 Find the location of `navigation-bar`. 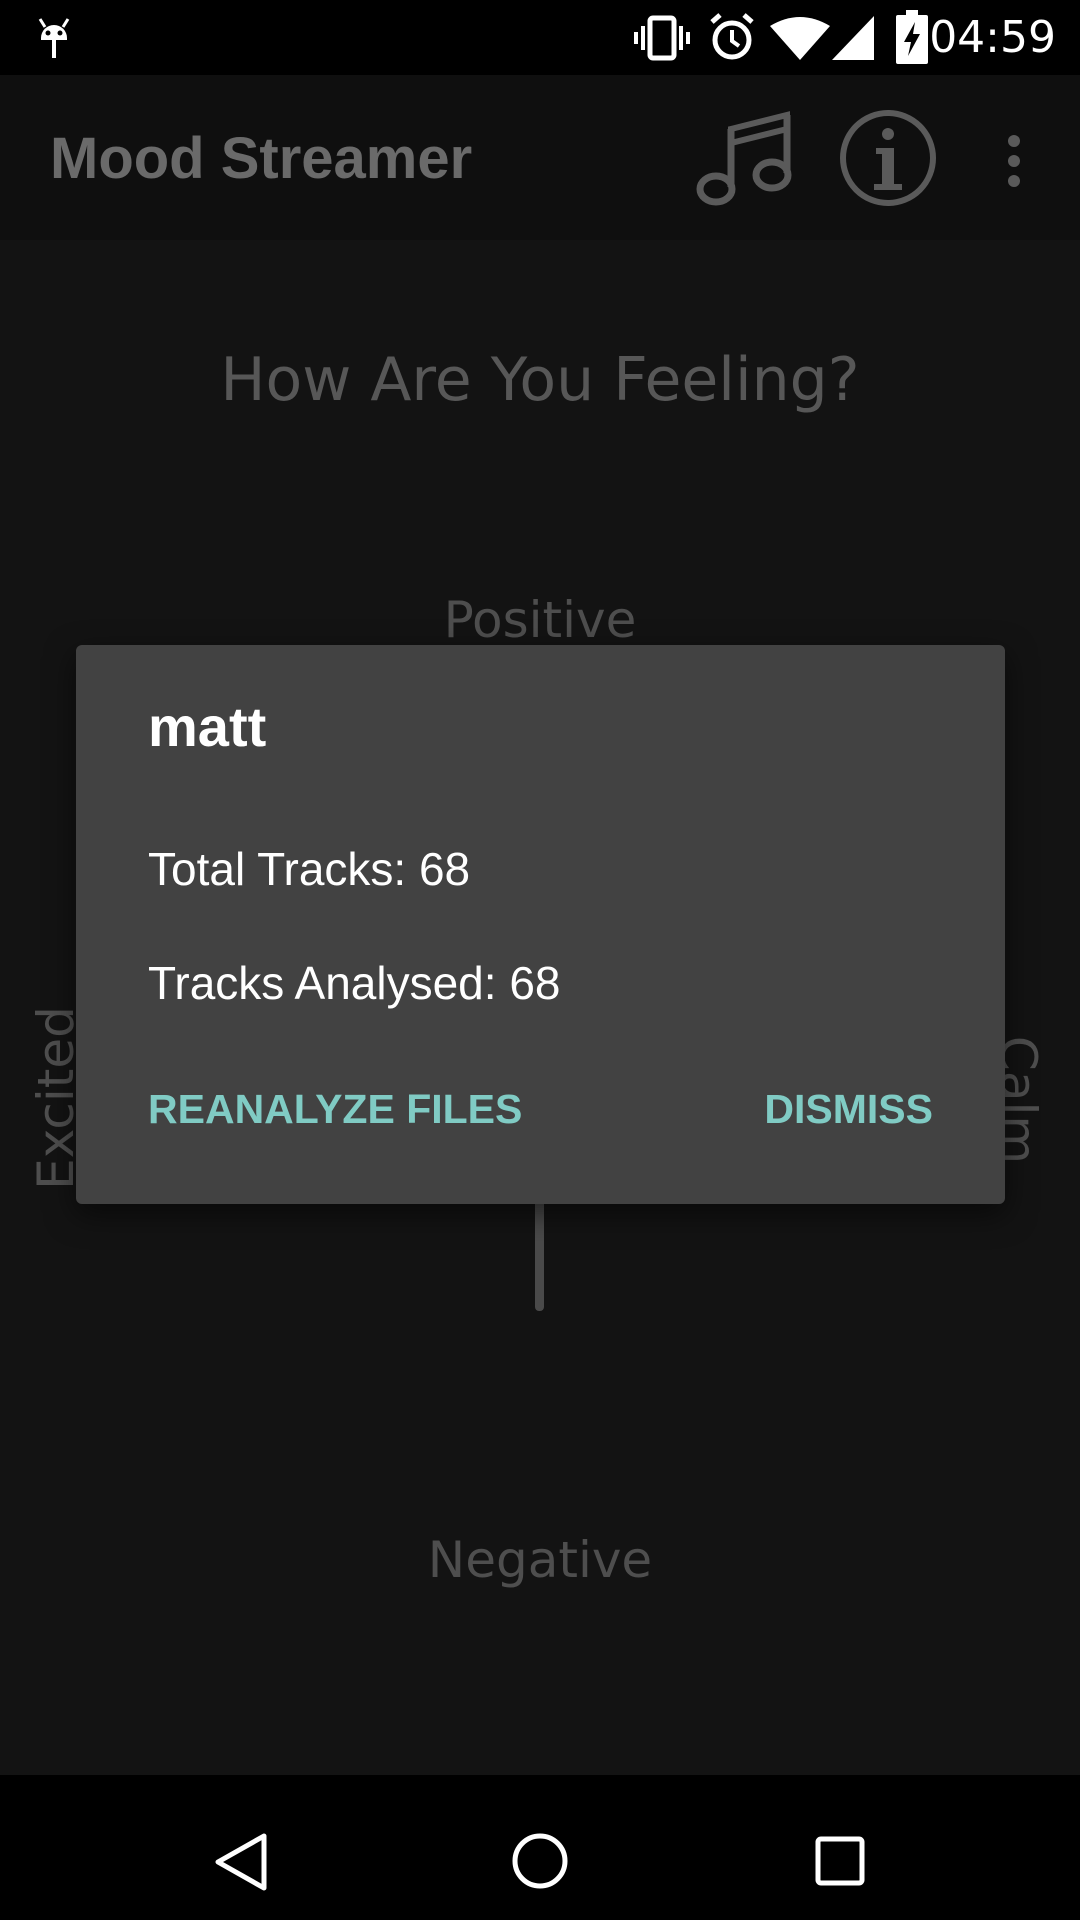

navigation-bar is located at coordinates (540, 1847).